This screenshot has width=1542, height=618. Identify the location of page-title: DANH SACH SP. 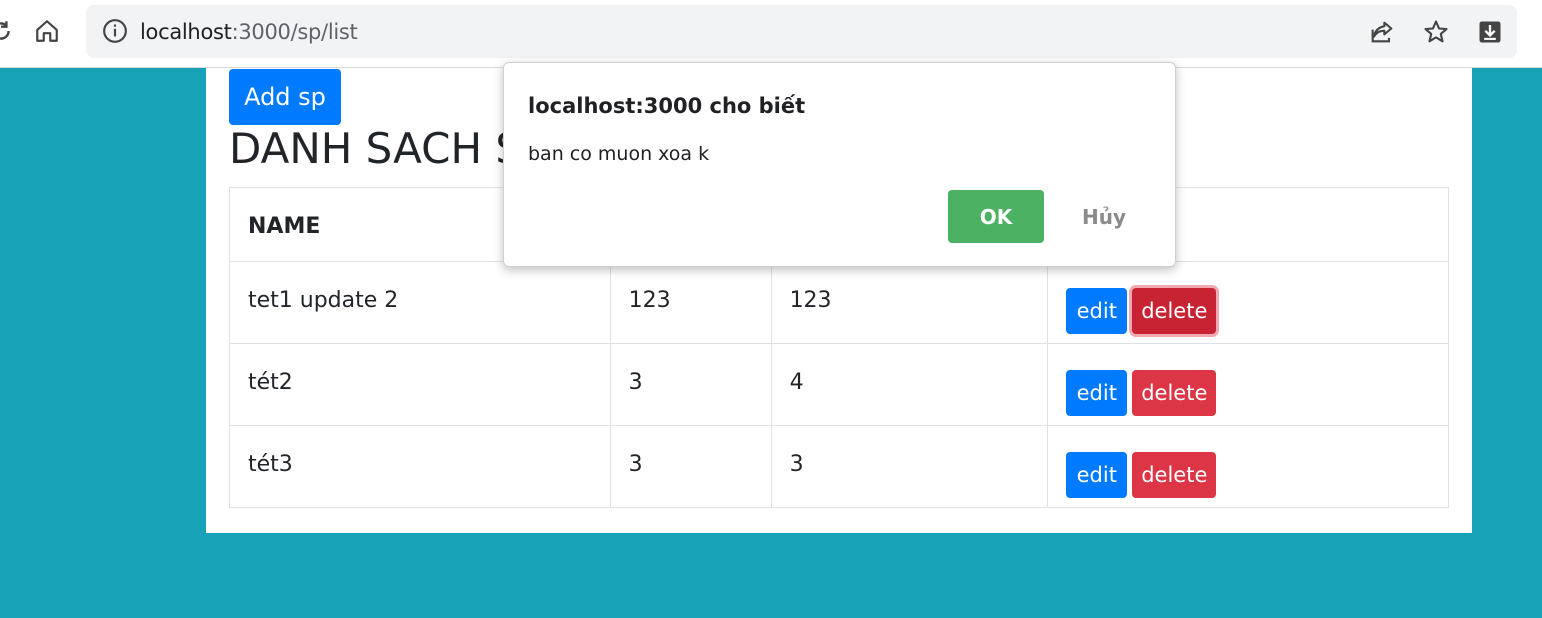
(388, 148).